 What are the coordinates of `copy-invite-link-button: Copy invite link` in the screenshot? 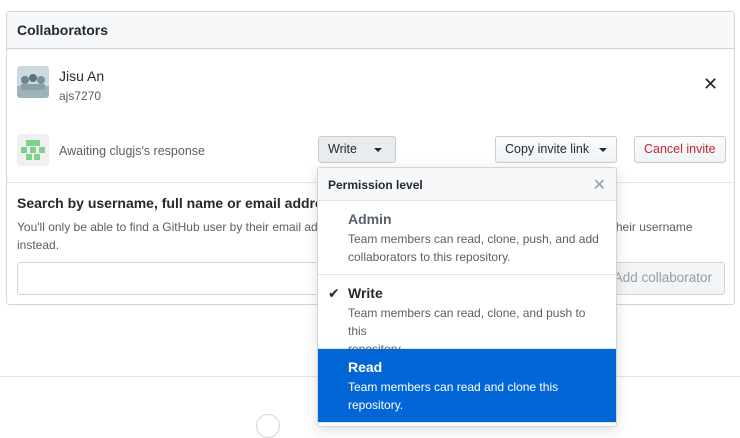 It's located at (556, 149).